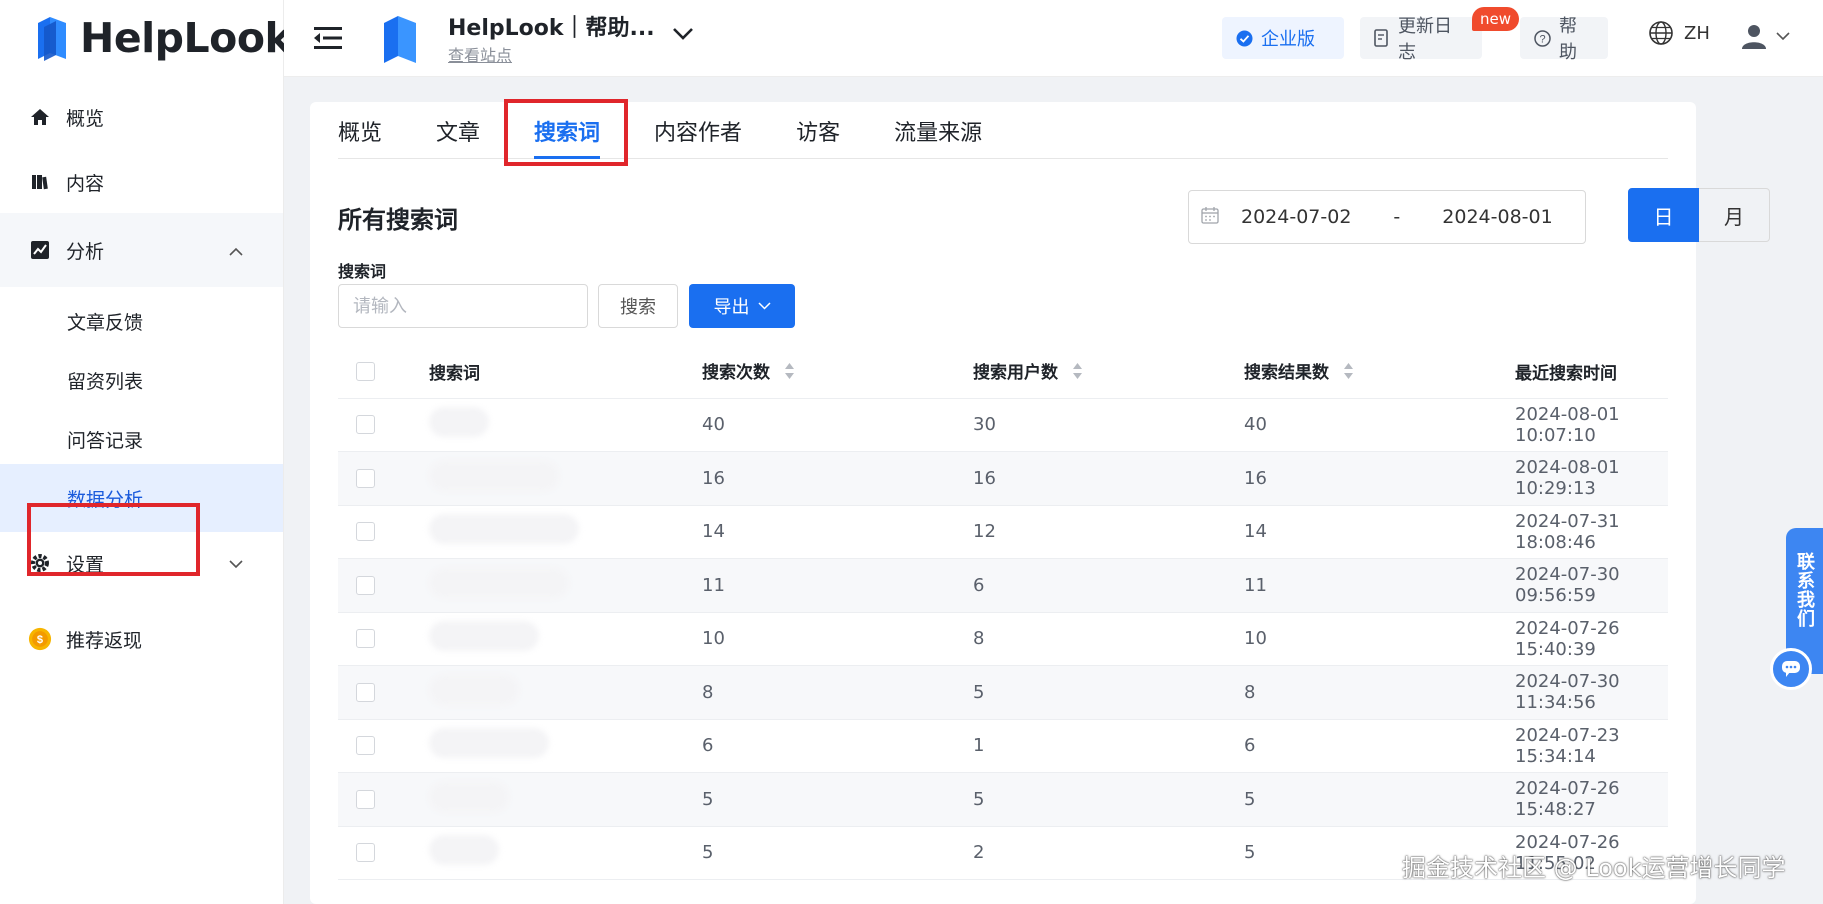 This screenshot has height=904, width=1823. Describe the element at coordinates (1003, 693) in the screenshot. I see `table-row: 8 5 8 2024-07-30 11:34:56` at that location.